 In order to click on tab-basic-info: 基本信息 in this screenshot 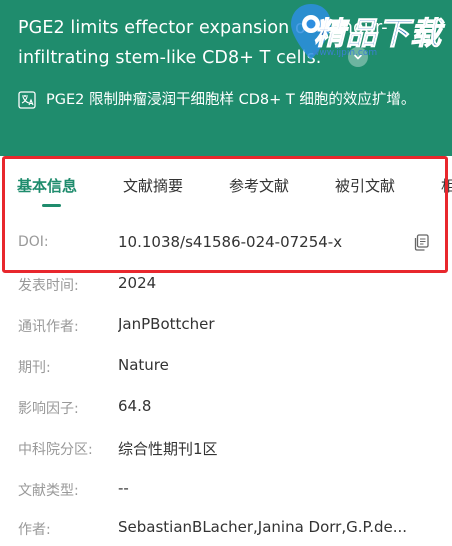, I will do `click(47, 185)`.